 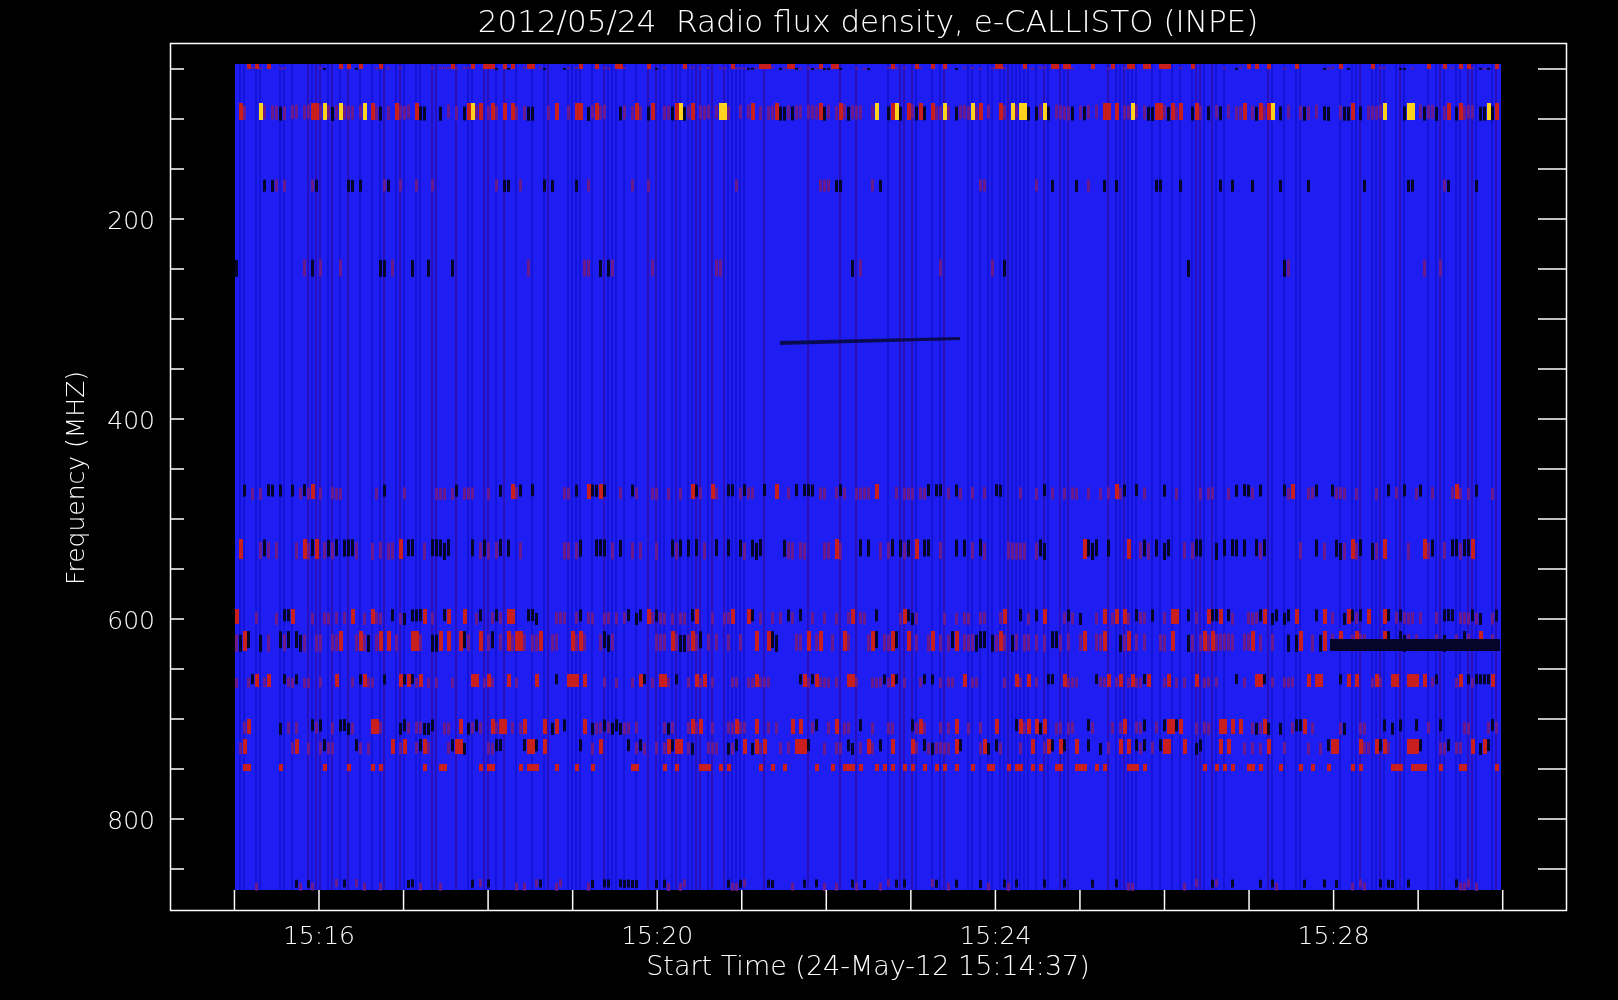 I want to click on tick-label: 400, so click(x=131, y=420).